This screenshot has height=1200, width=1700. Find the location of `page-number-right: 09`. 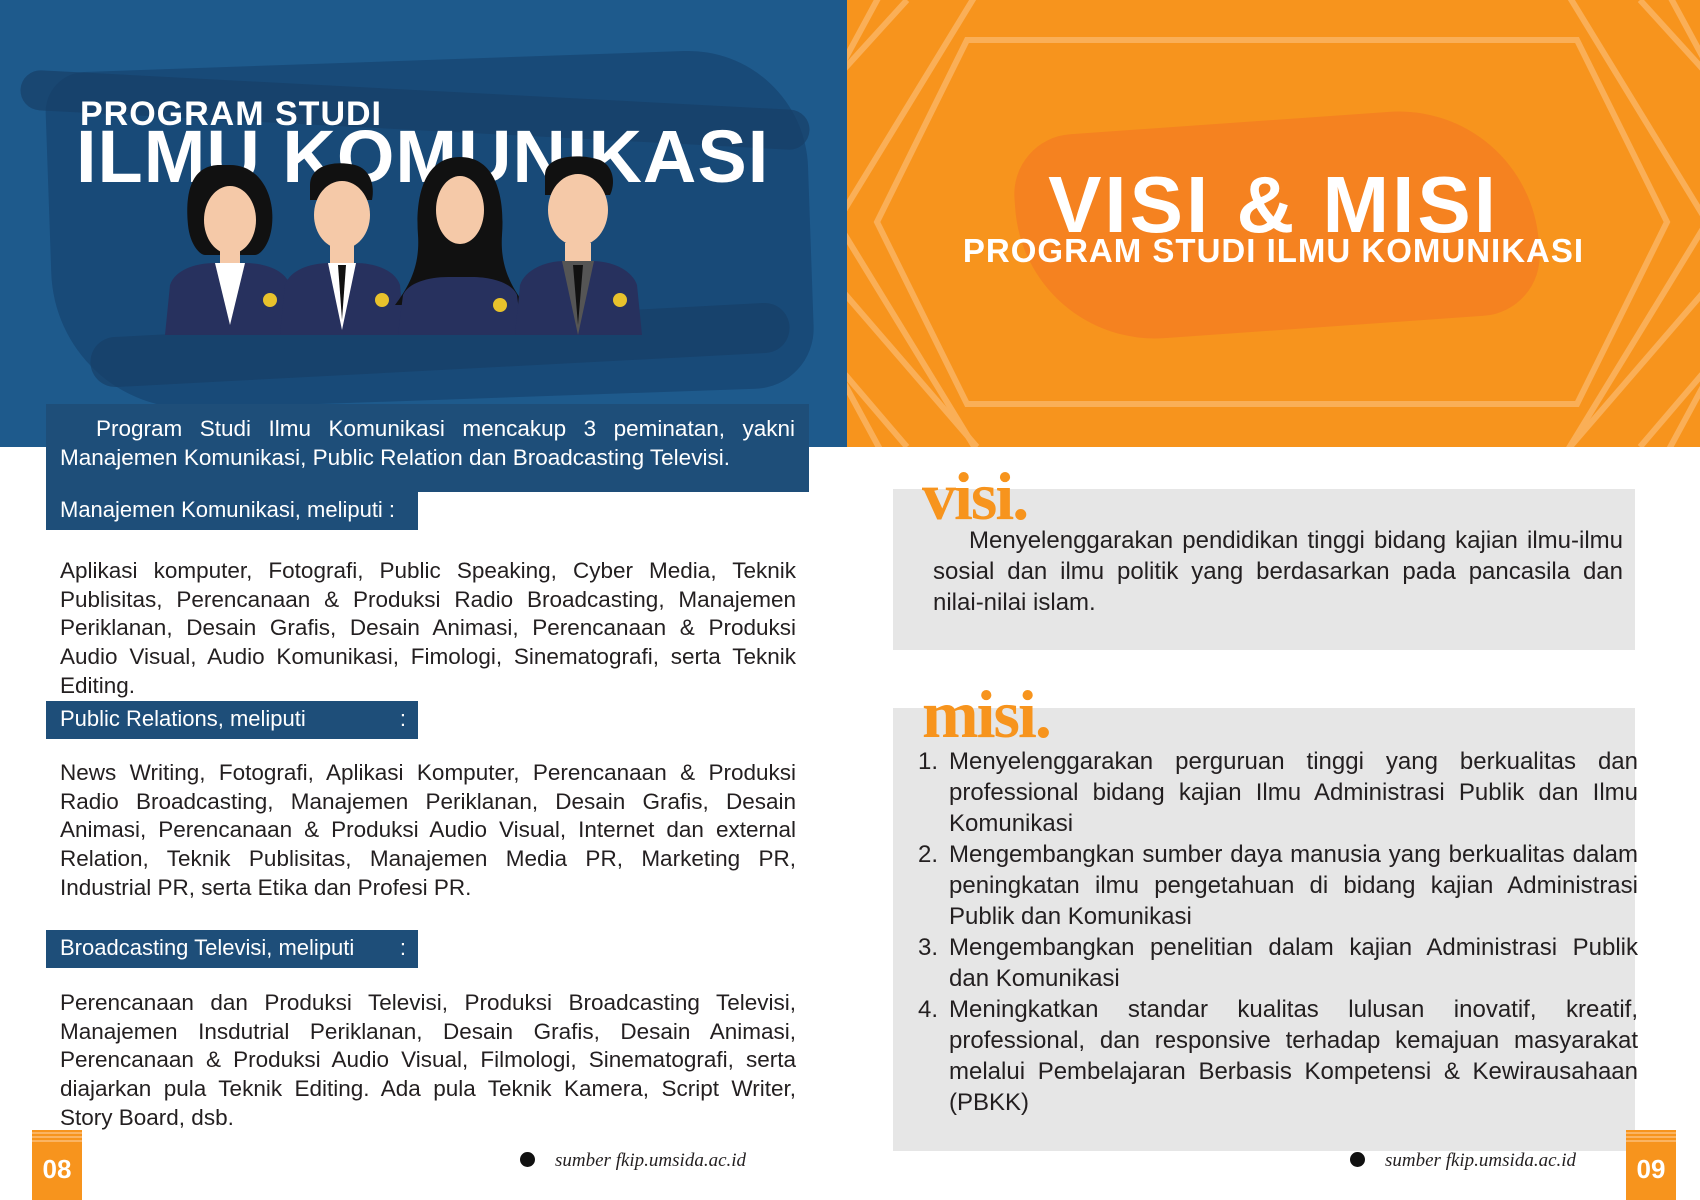

page-number-right: 09 is located at coordinates (1651, 1165).